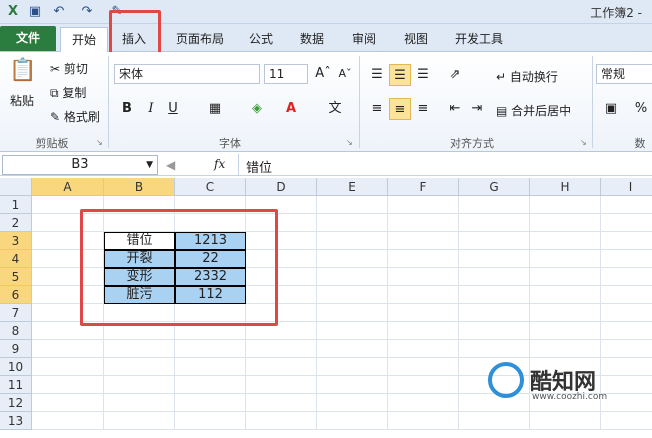 The width and height of the screenshot is (652, 438). What do you see at coordinates (352, 349) in the screenshot?
I see `cell-e9` at bounding box center [352, 349].